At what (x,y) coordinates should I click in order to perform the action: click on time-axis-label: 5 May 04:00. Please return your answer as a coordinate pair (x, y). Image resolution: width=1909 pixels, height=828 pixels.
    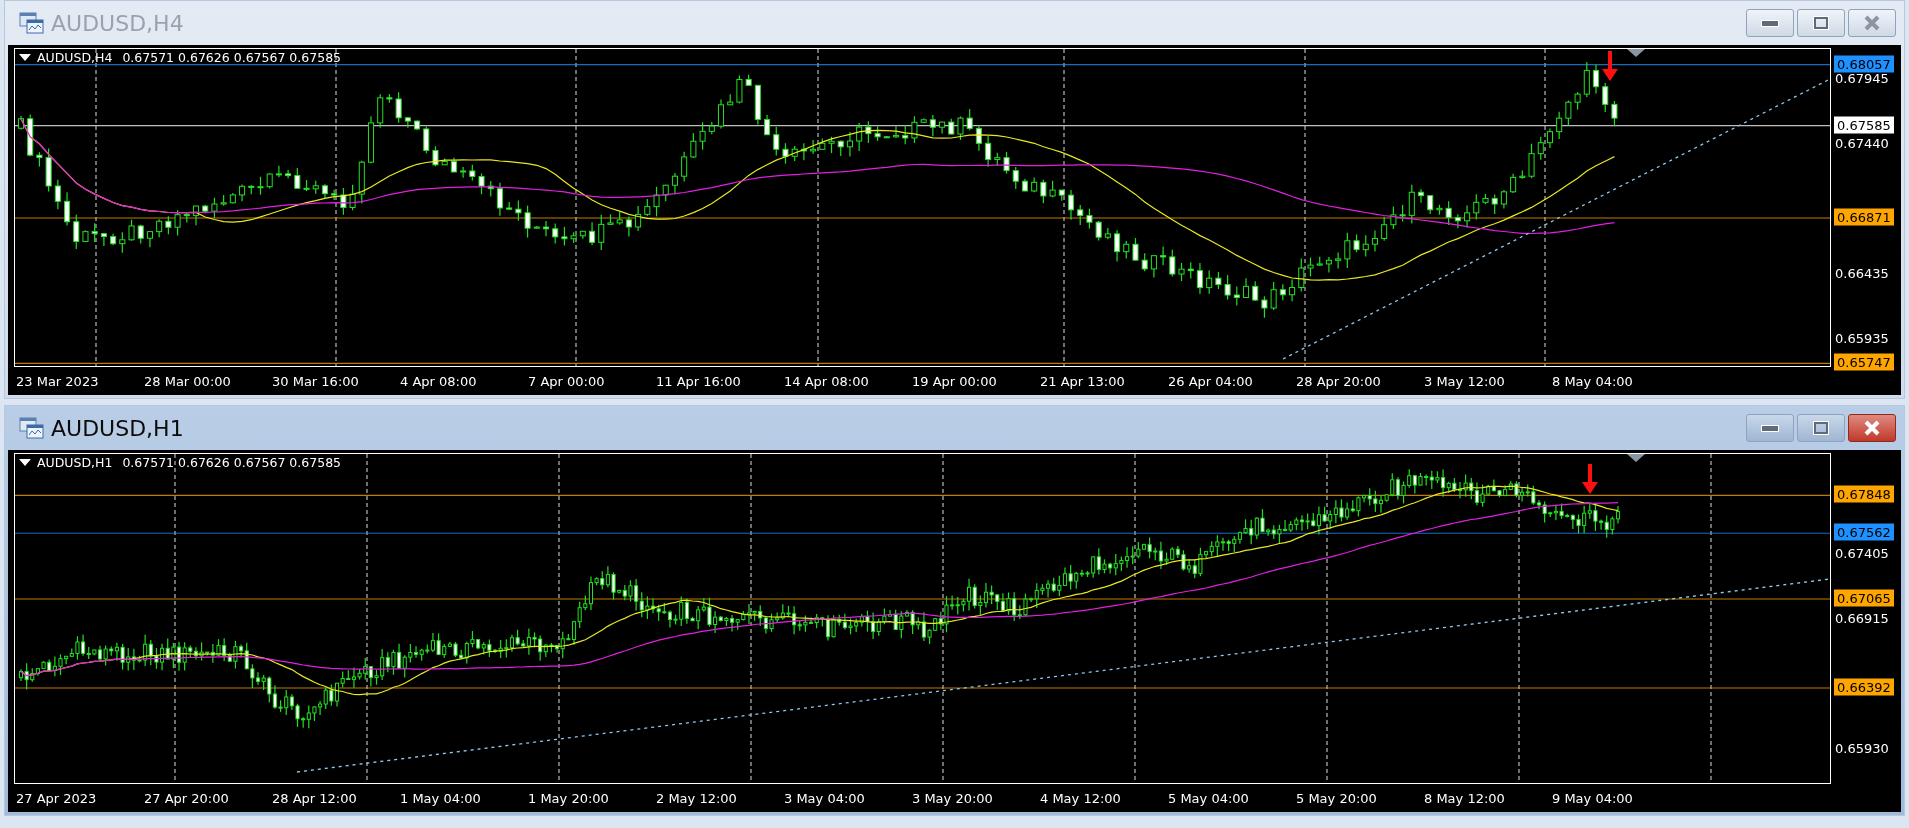
    Looking at the image, I should click on (1209, 798).